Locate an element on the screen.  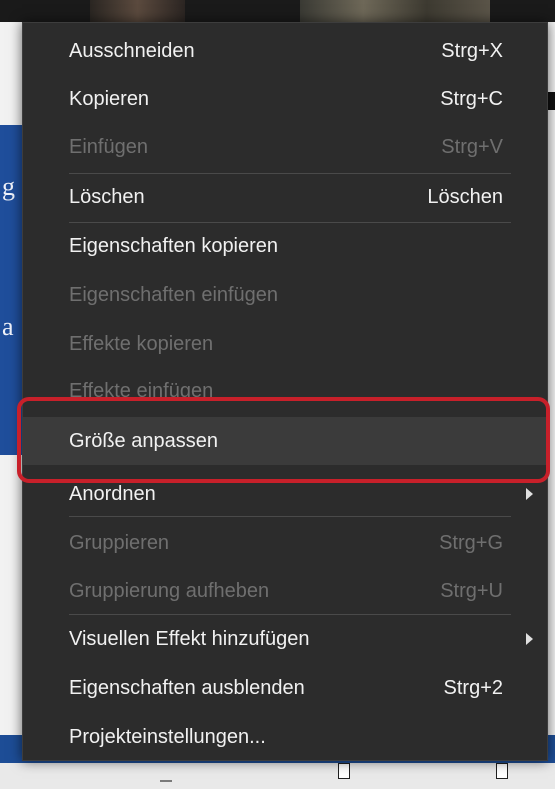
menu-item-label: Einfügen is located at coordinates (108, 146).